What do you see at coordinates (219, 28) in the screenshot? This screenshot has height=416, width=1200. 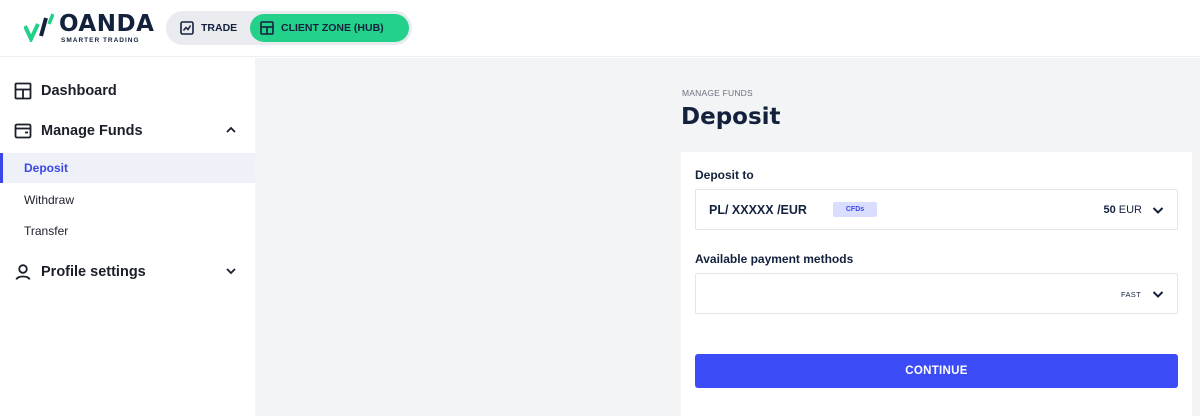 I see `trade-label: TRADE` at bounding box center [219, 28].